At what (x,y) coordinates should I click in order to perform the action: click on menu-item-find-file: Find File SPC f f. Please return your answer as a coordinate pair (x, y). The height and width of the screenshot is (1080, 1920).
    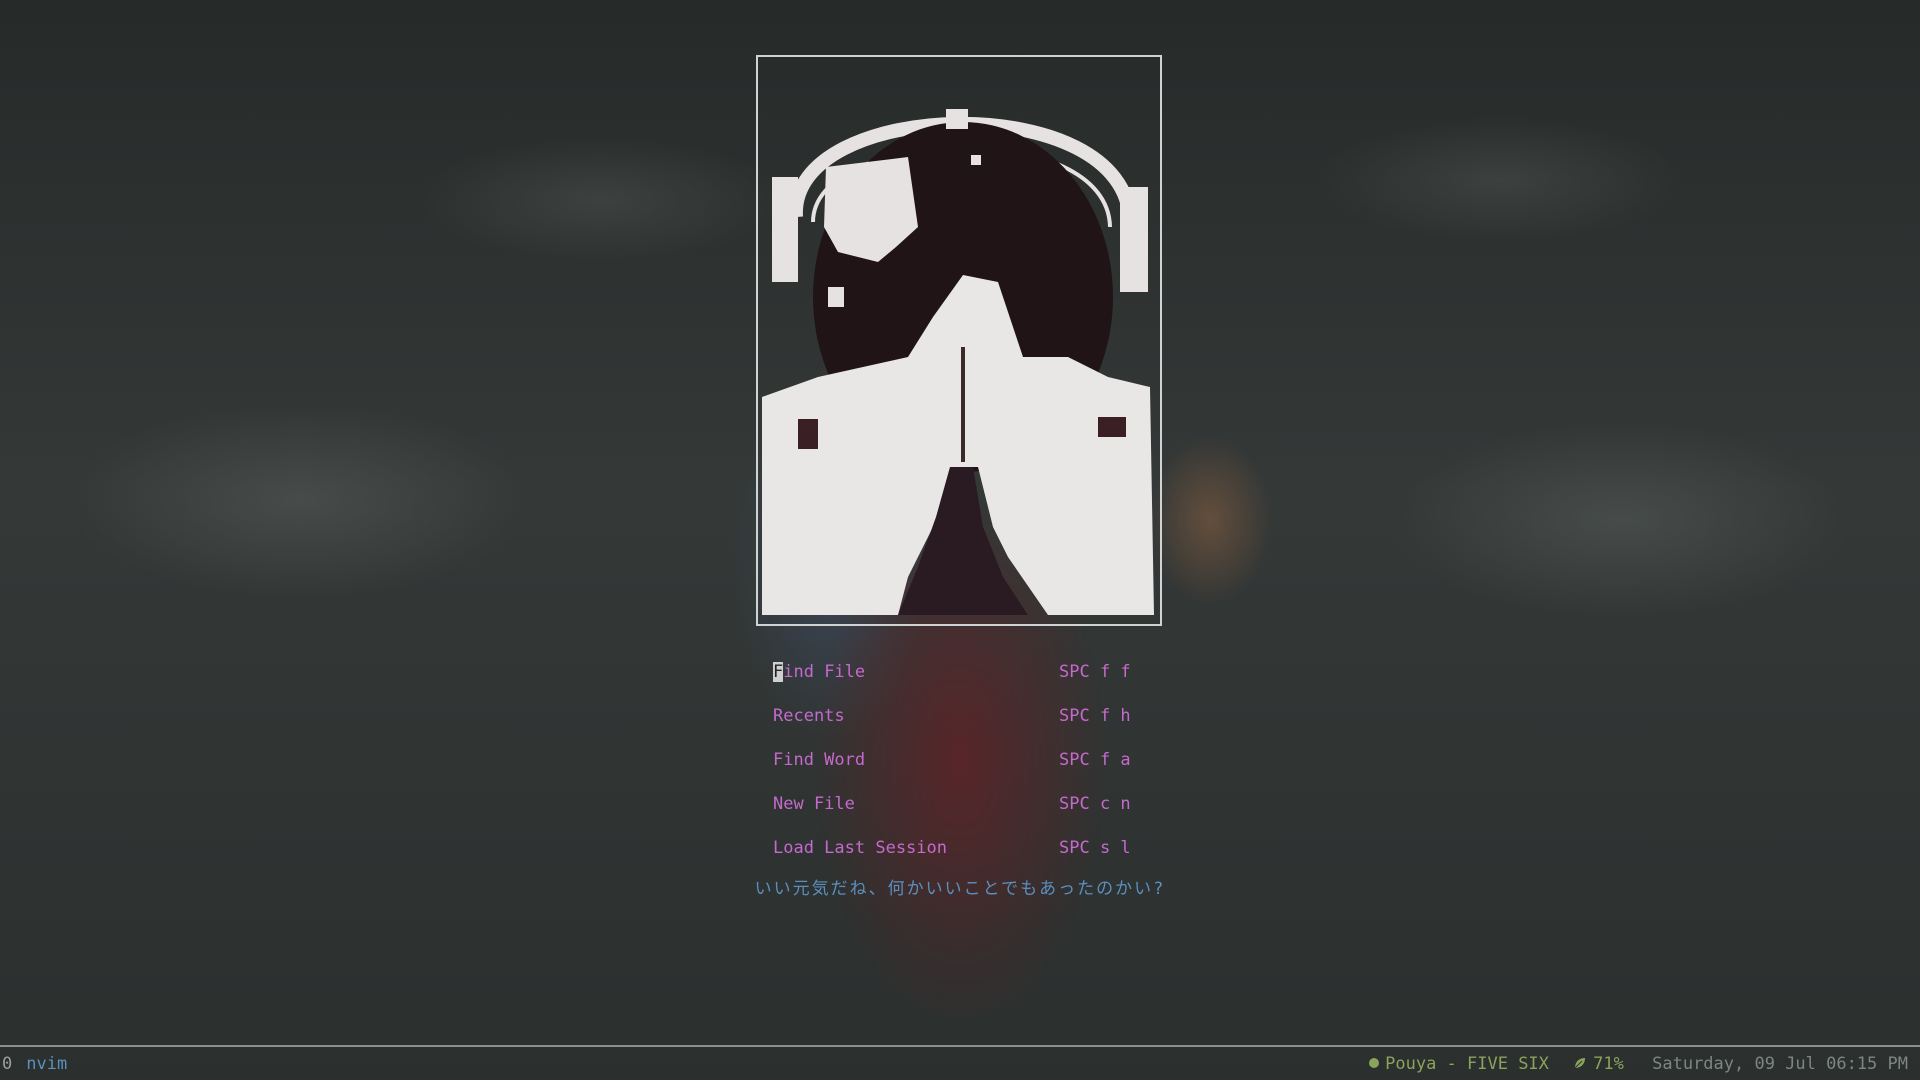
    Looking at the image, I should click on (963, 672).